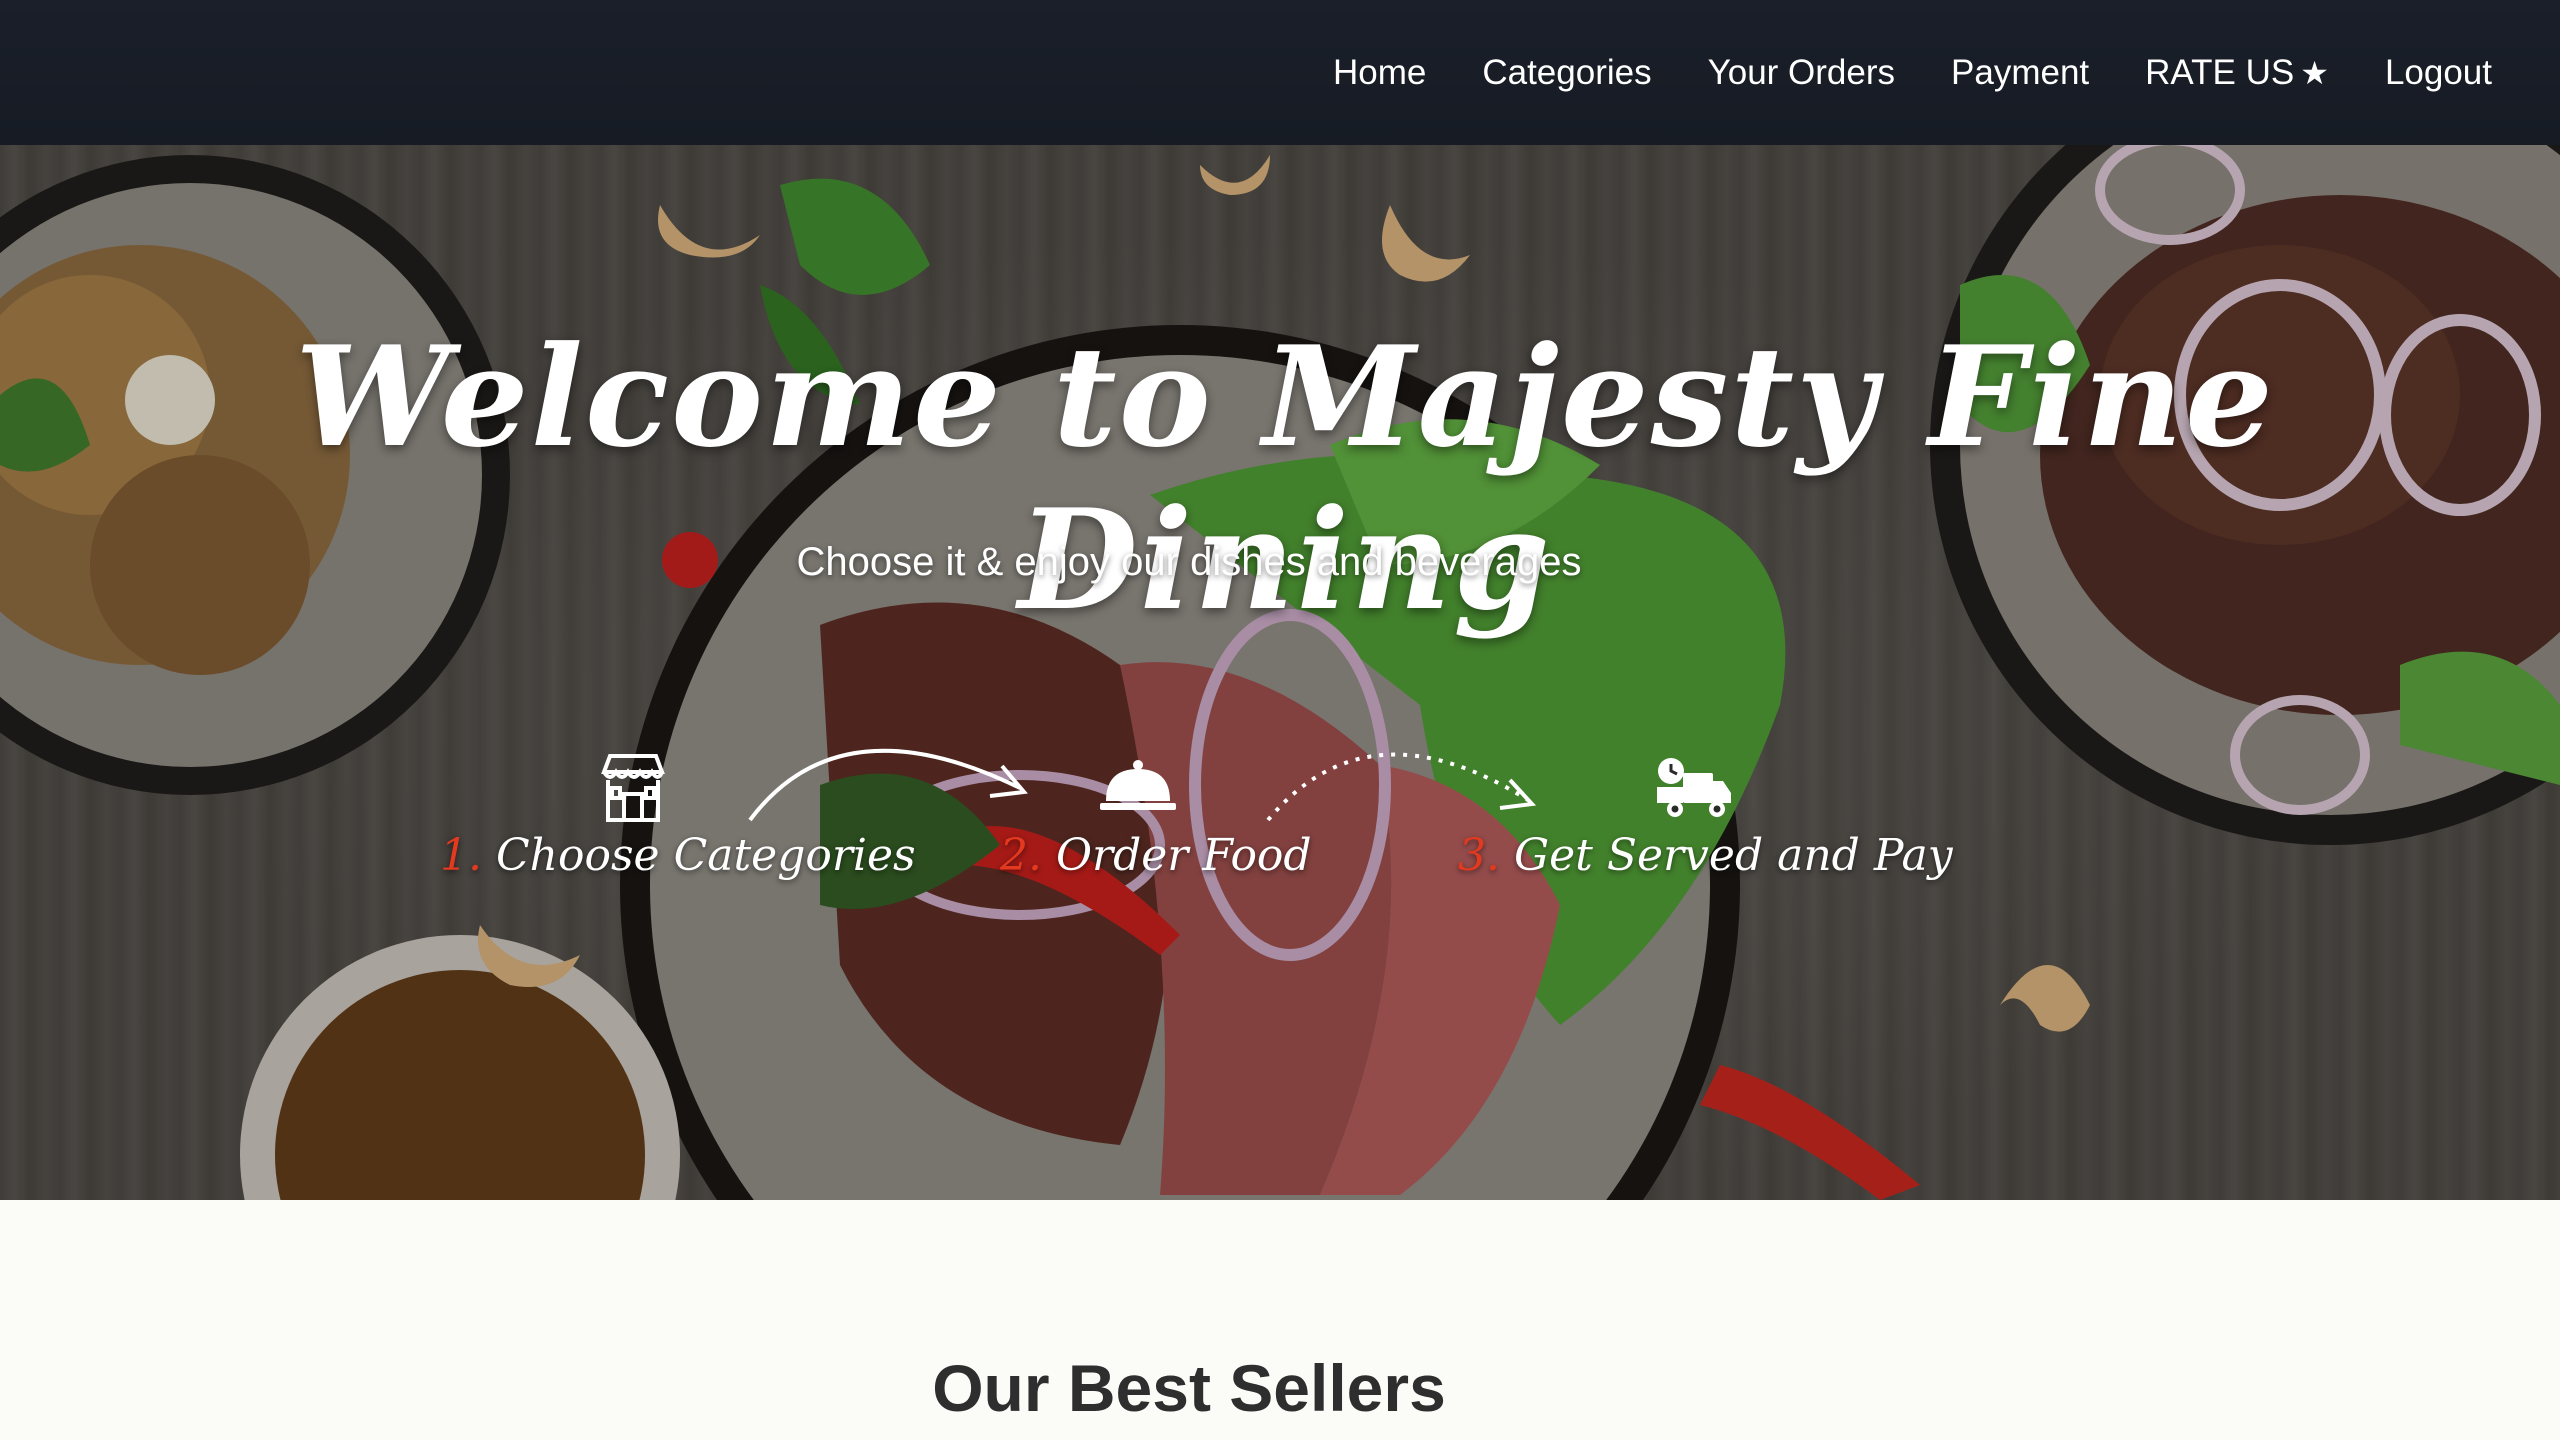  Describe the element at coordinates (2314, 72) in the screenshot. I see `star-icon: ★` at that location.